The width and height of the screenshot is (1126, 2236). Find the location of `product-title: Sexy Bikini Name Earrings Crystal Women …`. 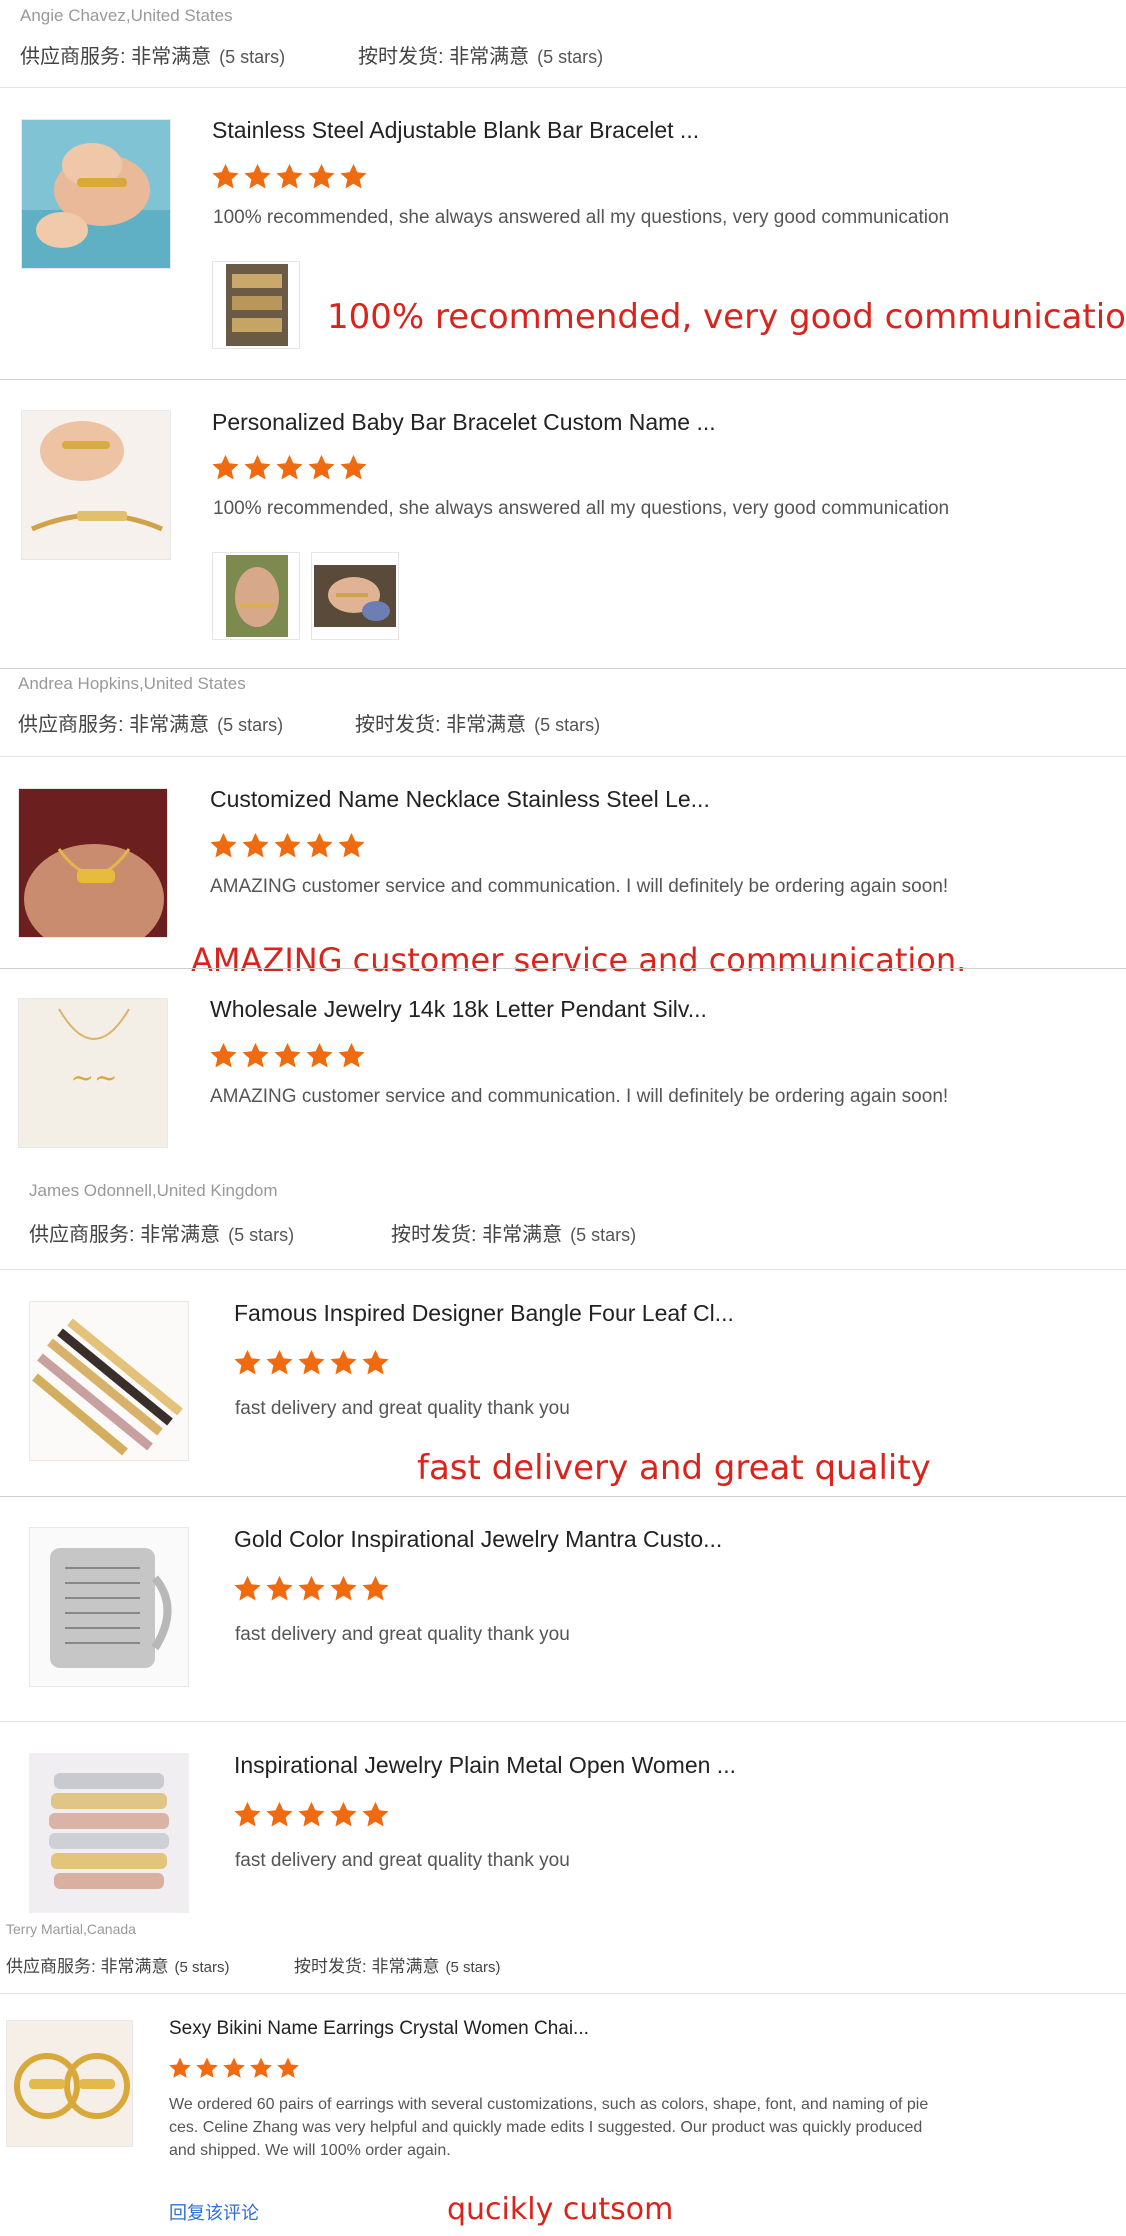

product-title: Sexy Bikini Name Earrings Crystal Women … is located at coordinates (379, 2029).